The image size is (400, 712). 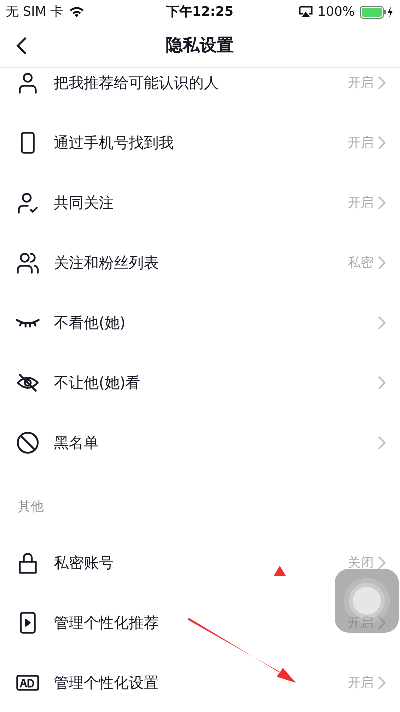 I want to click on airplay-icon, so click(x=305, y=12).